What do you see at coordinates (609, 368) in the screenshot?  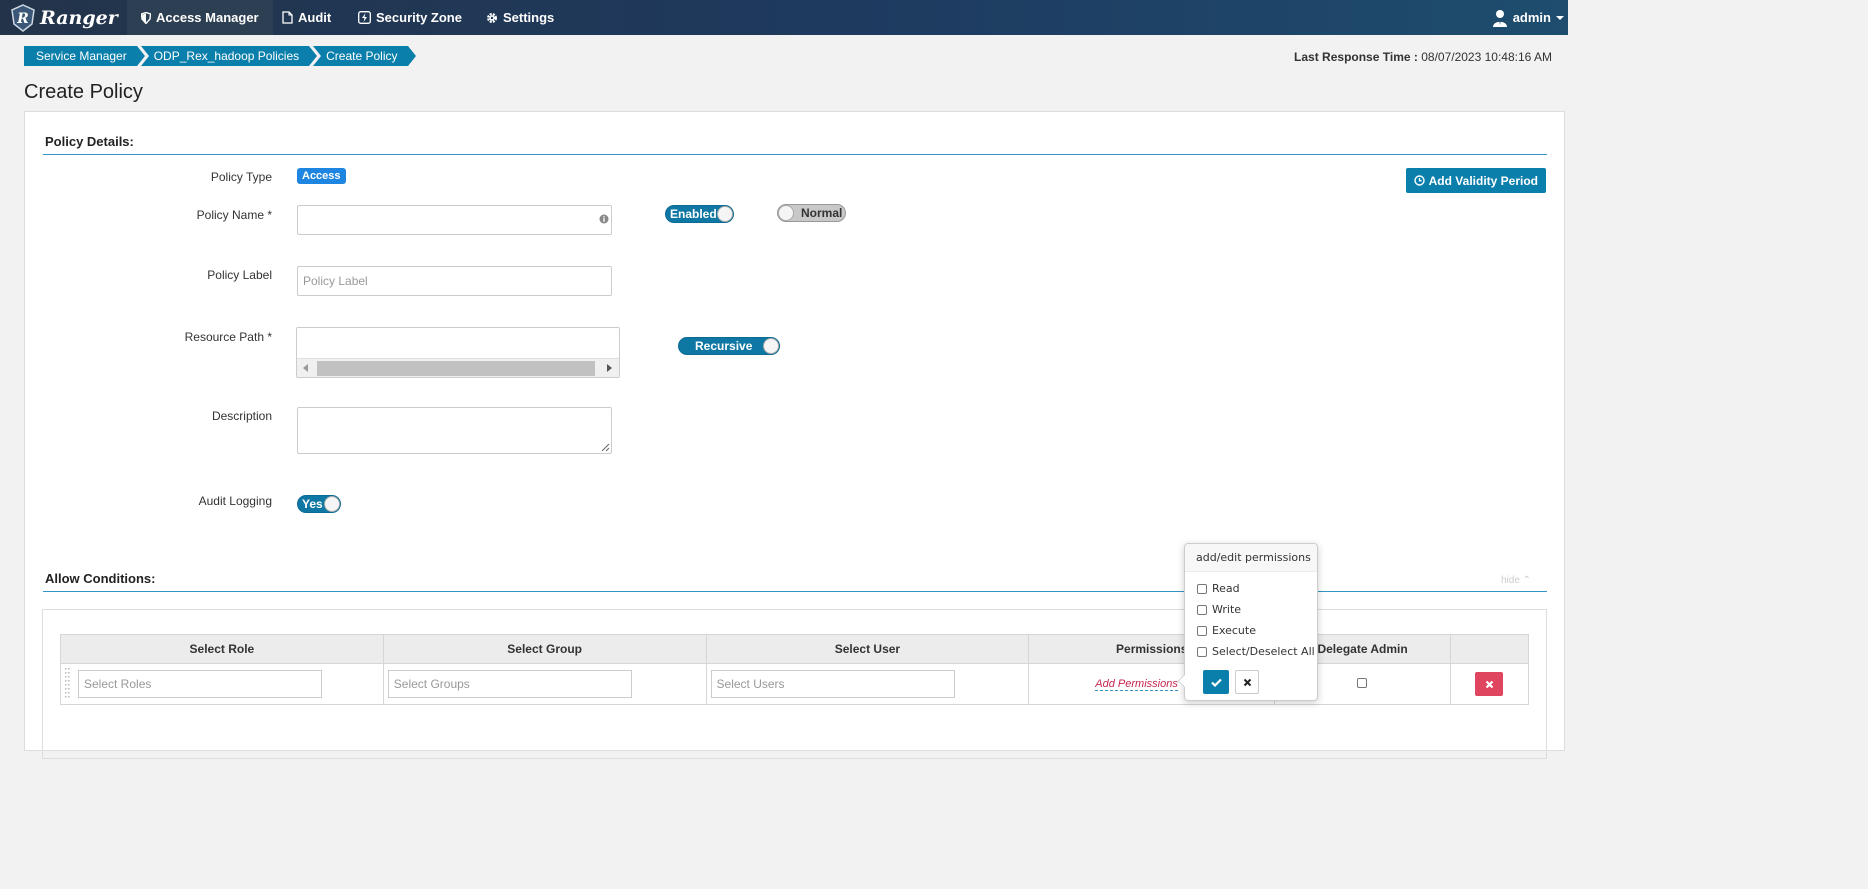 I see `scroll-right-icon` at bounding box center [609, 368].